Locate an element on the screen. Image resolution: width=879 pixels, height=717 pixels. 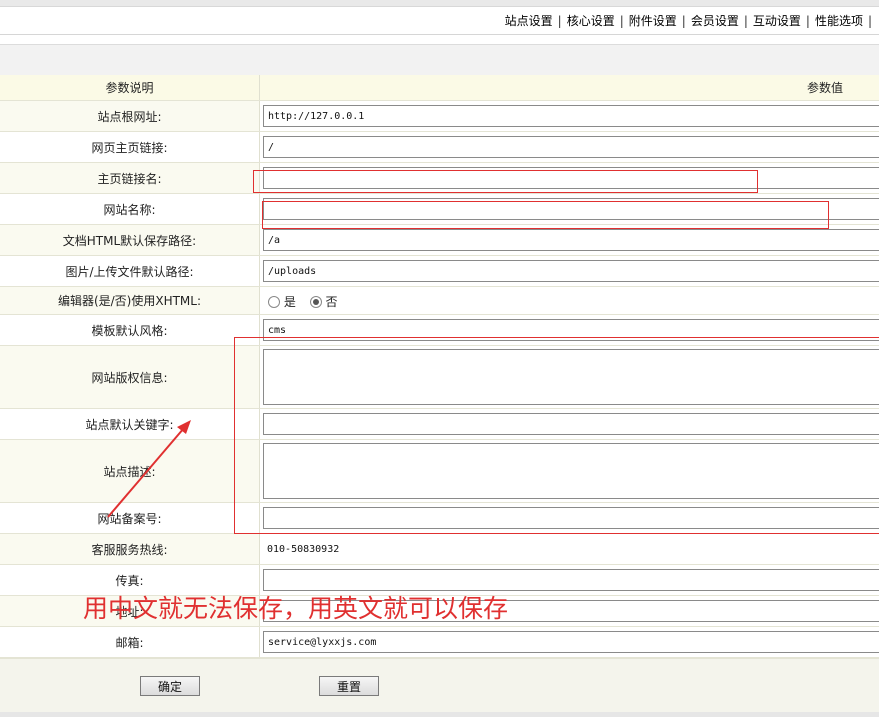
label-site-name: 网站名称: is located at coordinates (130, 209).